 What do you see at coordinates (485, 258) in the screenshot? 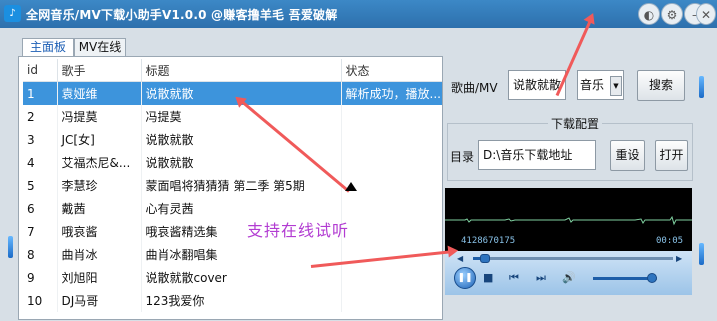
I see `seek-handle` at bounding box center [485, 258].